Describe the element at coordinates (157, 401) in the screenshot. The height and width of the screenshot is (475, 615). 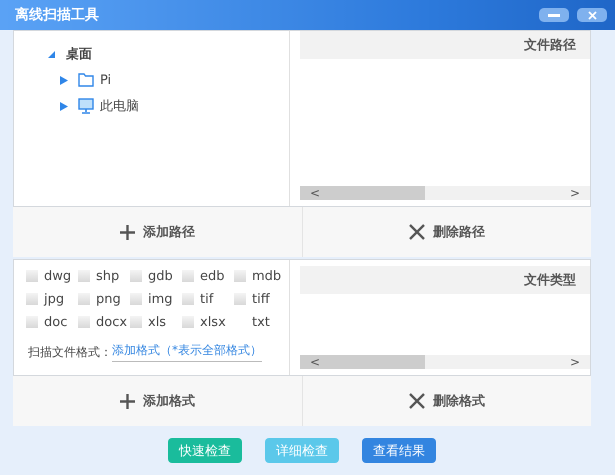
I see `add-button: 添加格式` at that location.